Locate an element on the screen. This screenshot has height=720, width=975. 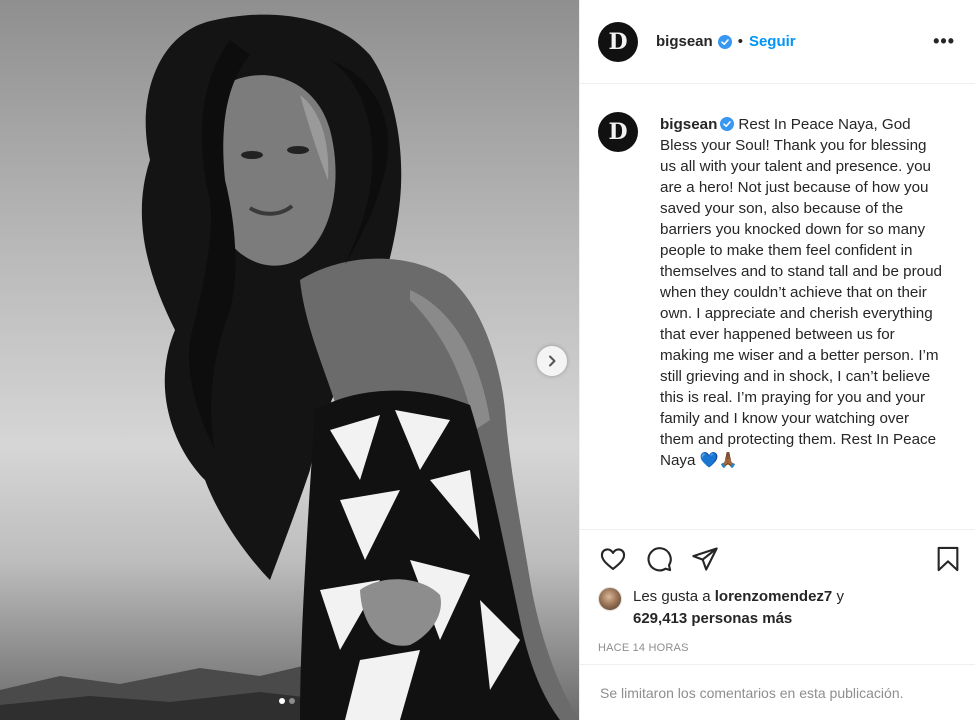
save-button is located at coordinates (948, 559).